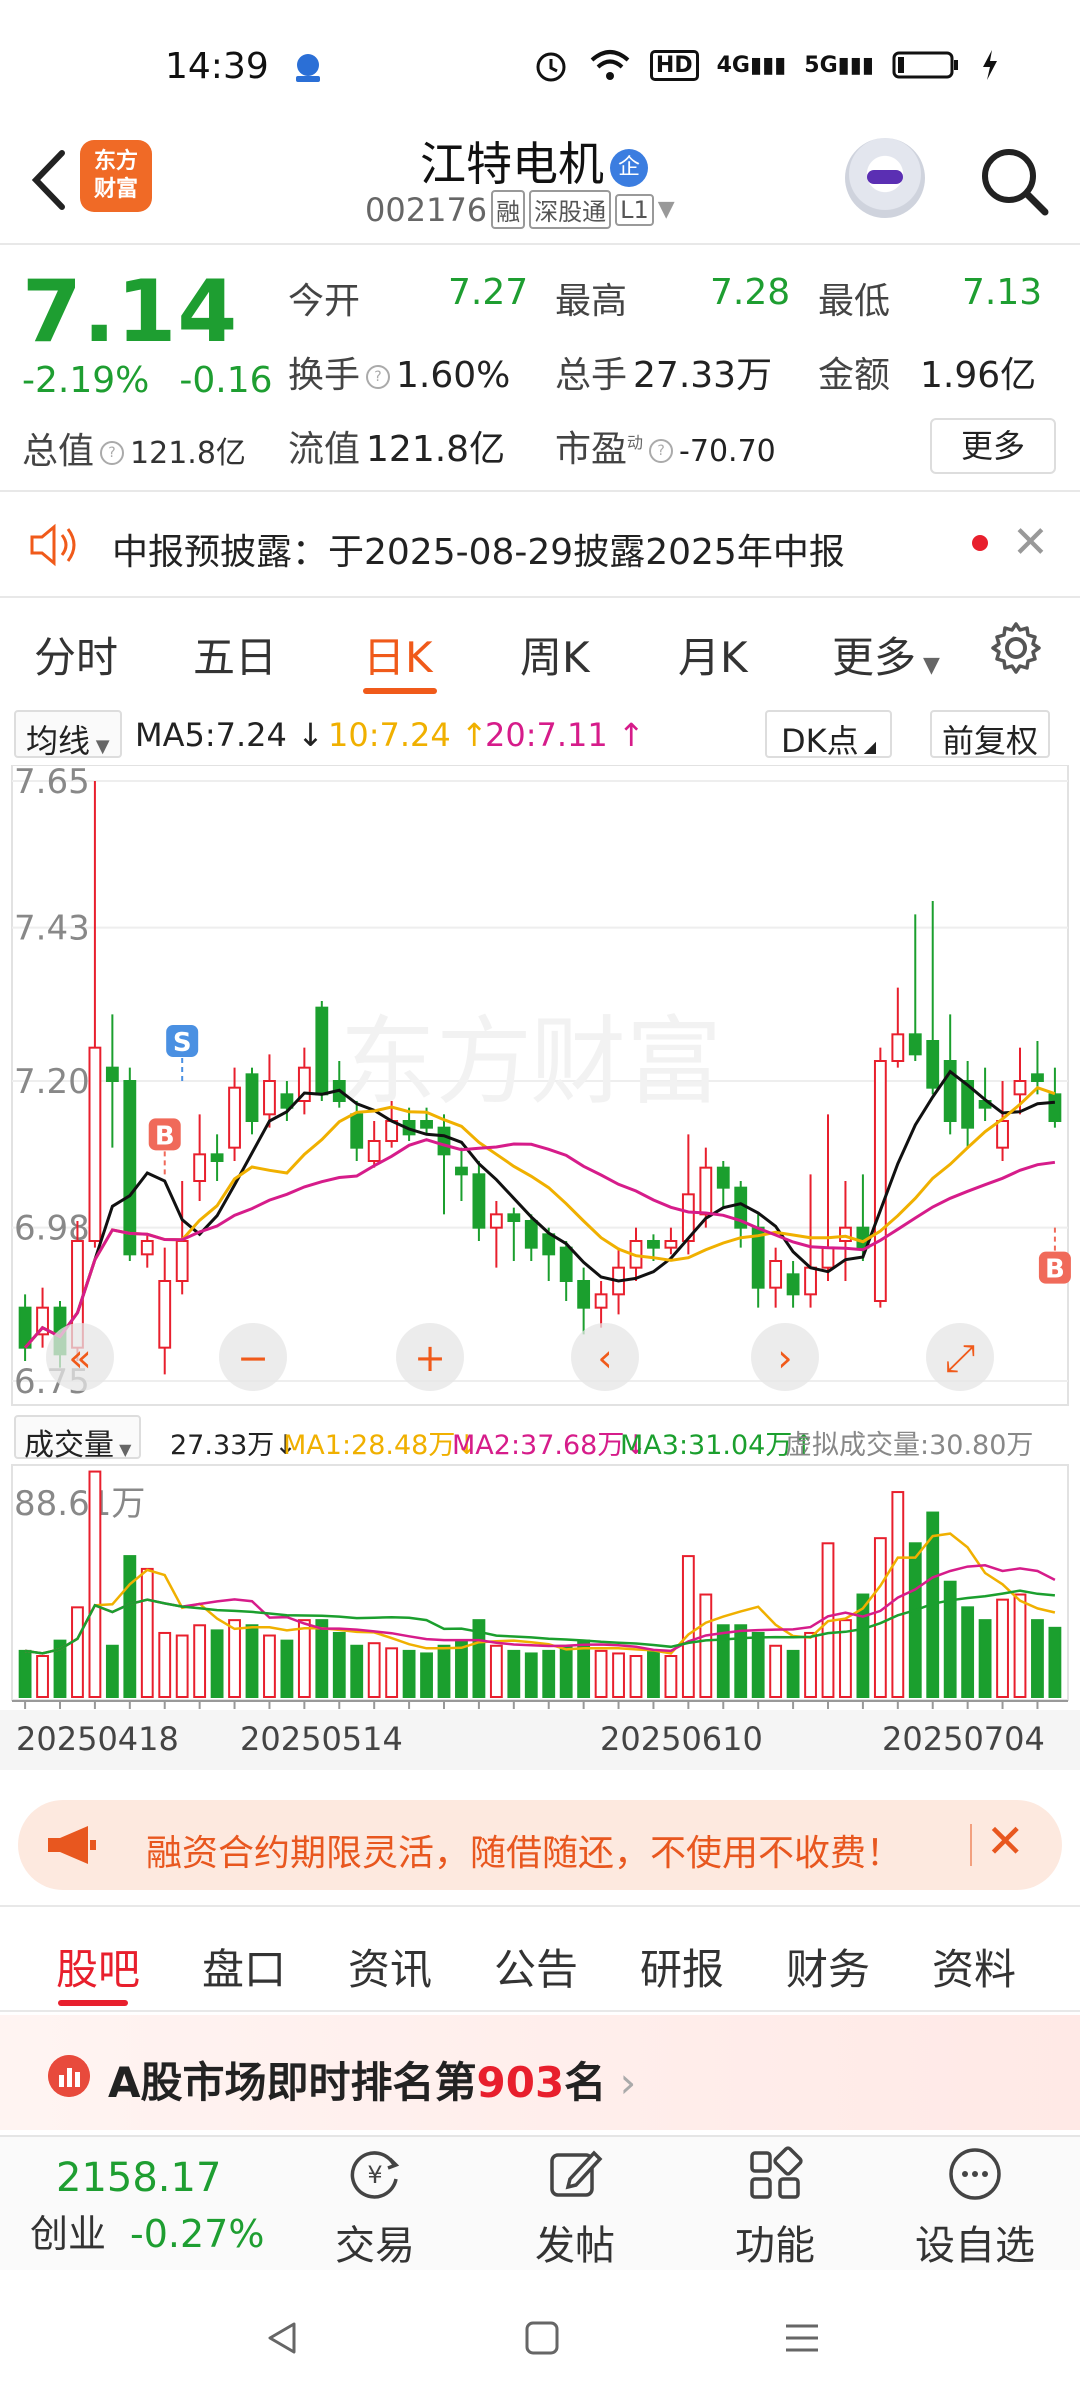 The height and width of the screenshot is (2400, 1080). I want to click on tab-profile: 资料, so click(974, 1966).